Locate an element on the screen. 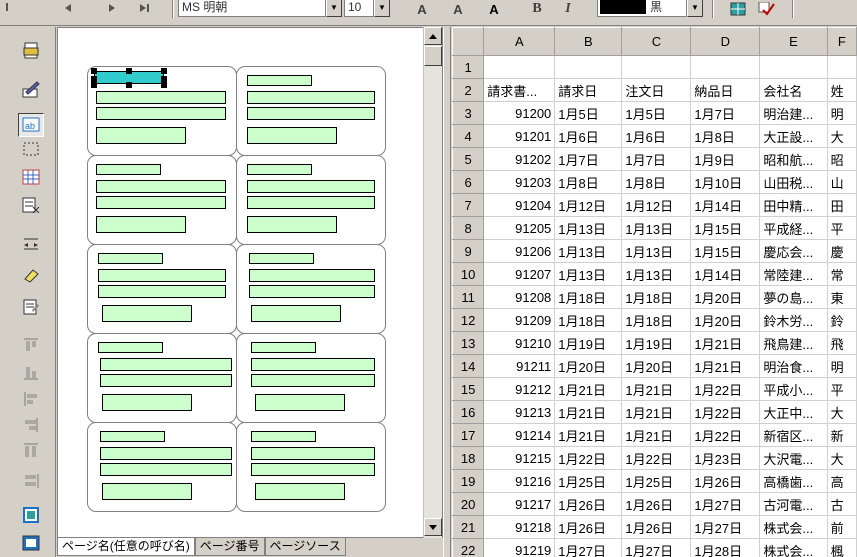 The width and height of the screenshot is (857, 557). cell: 1月10日 is located at coordinates (725, 182).